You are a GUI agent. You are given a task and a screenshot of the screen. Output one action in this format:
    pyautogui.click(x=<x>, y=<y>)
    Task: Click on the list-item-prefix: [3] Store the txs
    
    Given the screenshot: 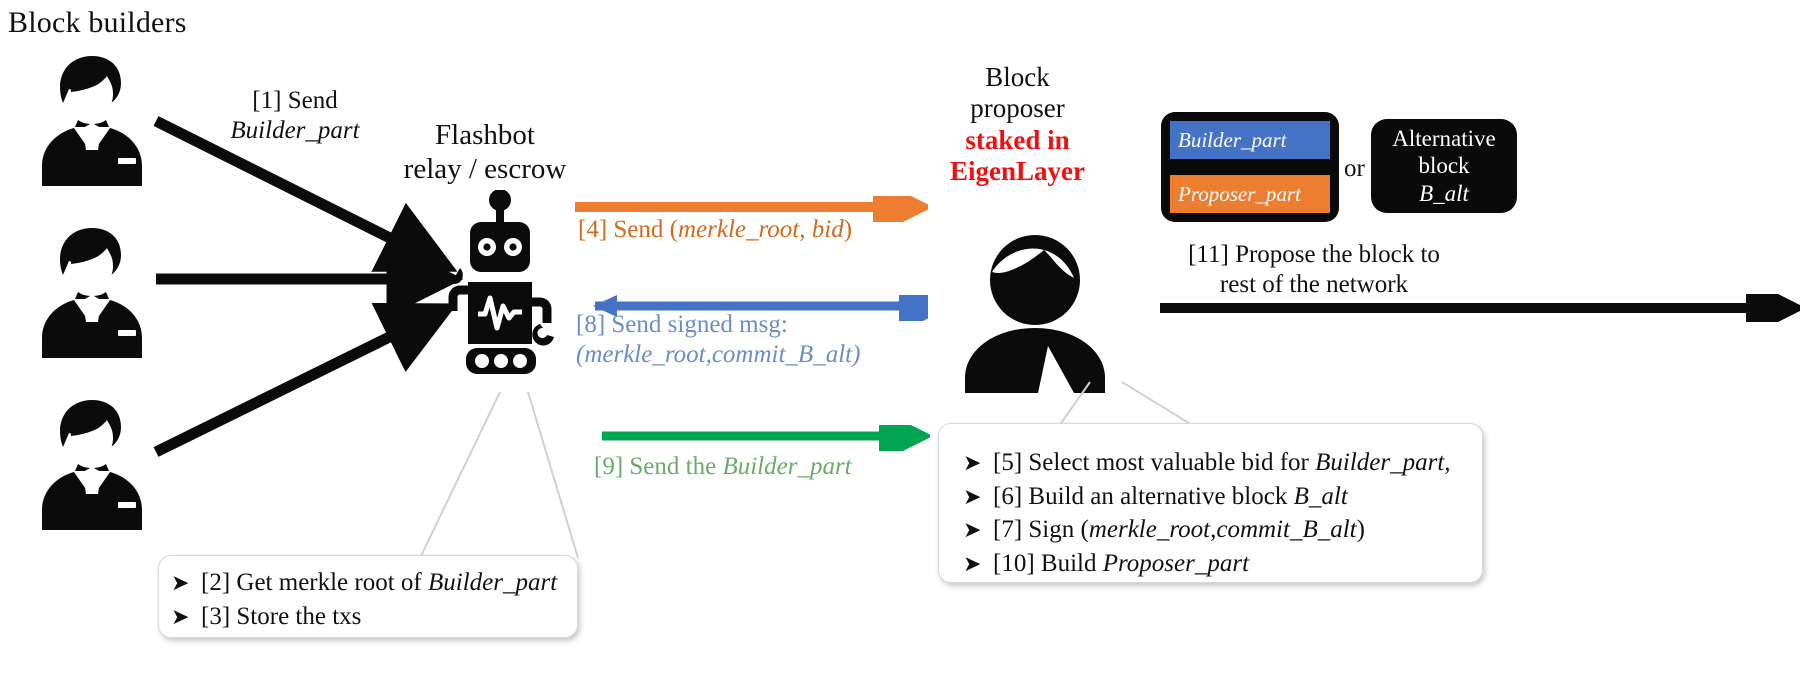 What is the action you would take?
    pyautogui.click(x=281, y=616)
    